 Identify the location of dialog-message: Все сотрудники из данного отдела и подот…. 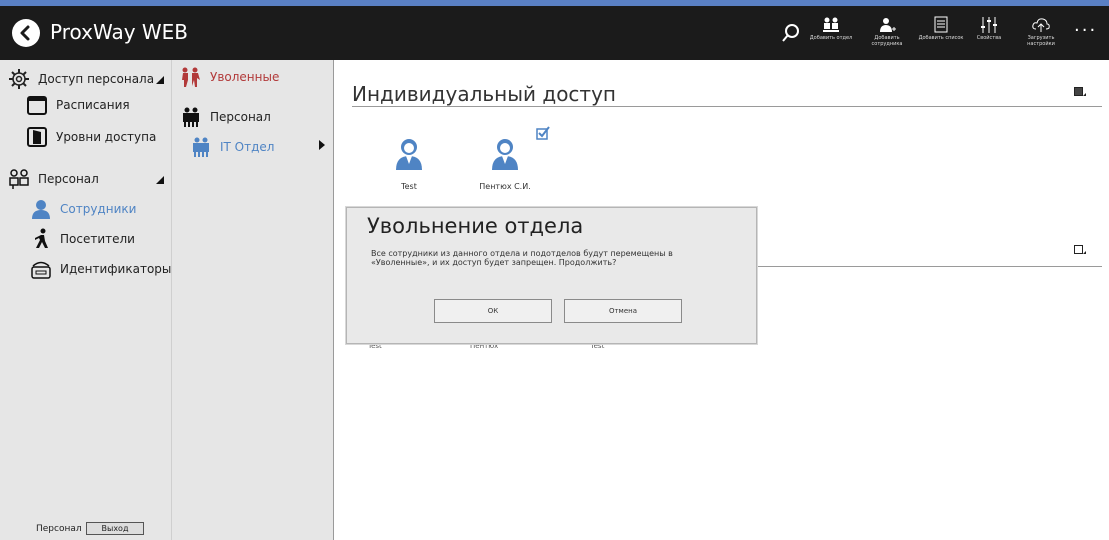
(522, 258).